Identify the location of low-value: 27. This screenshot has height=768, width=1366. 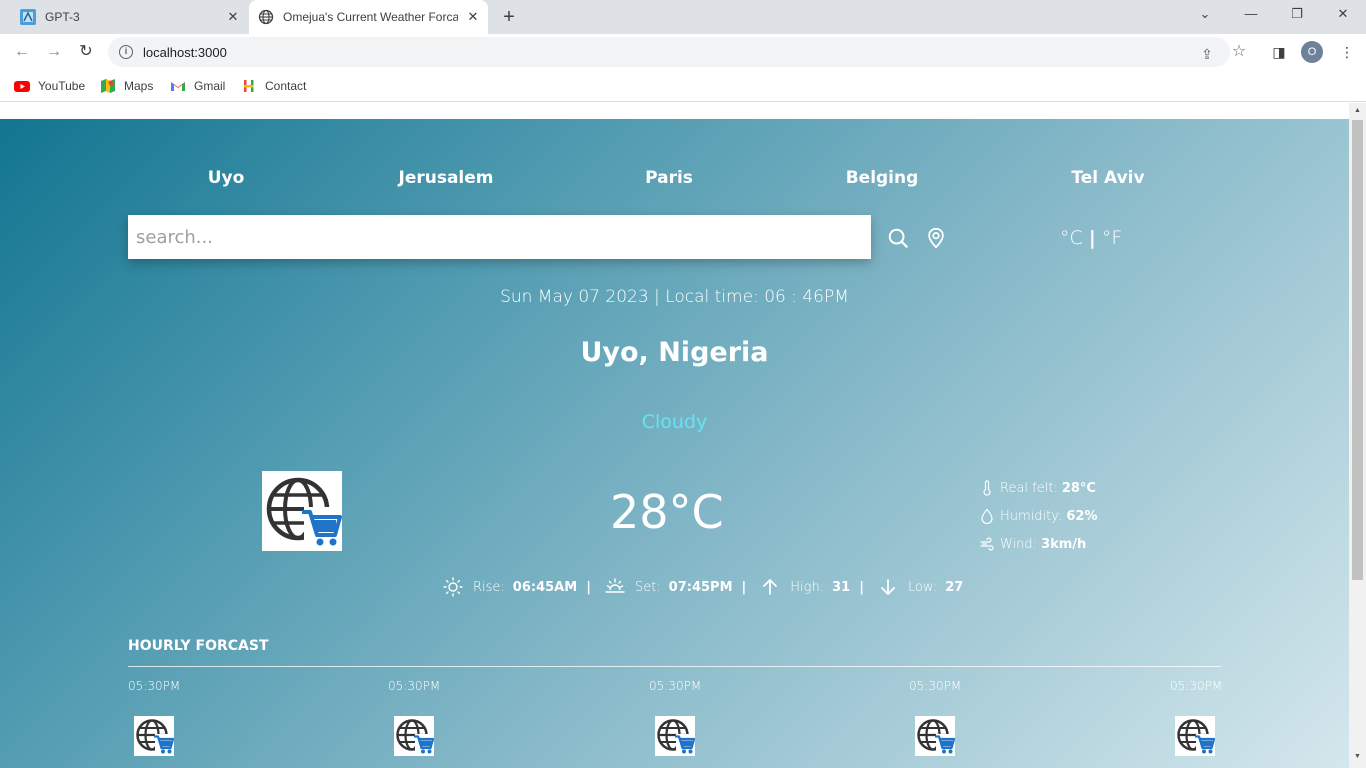
(954, 587).